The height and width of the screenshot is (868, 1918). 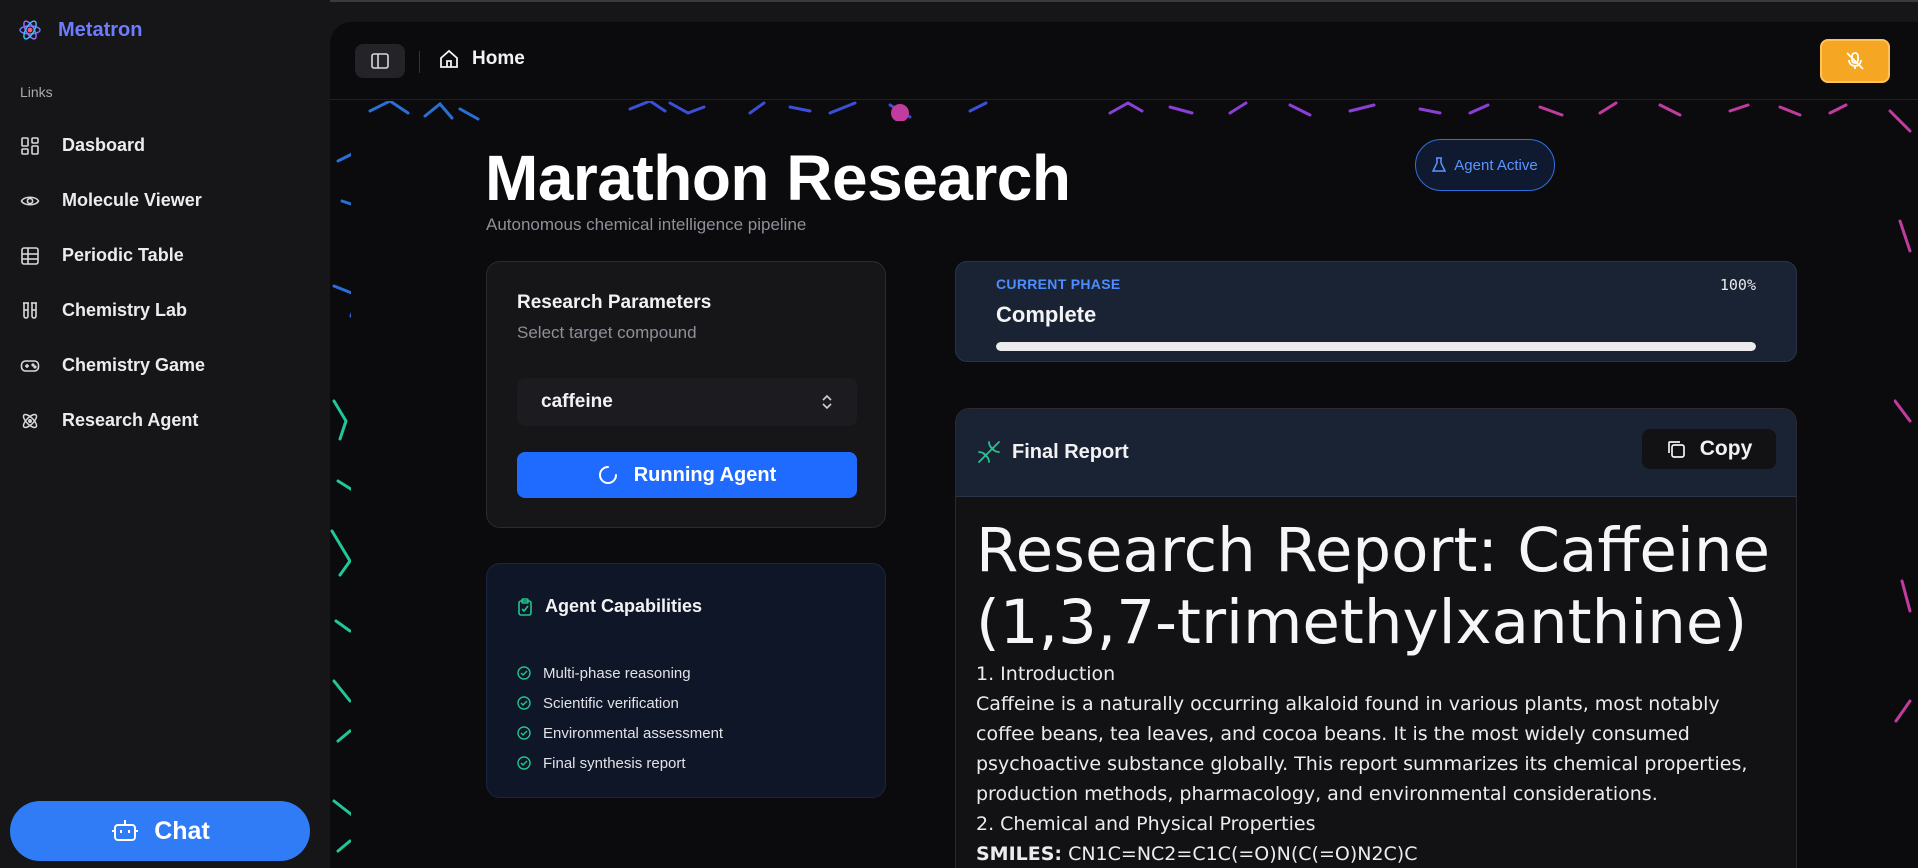 I want to click on capability-label: Multi-phase reasoning, so click(x=617, y=673).